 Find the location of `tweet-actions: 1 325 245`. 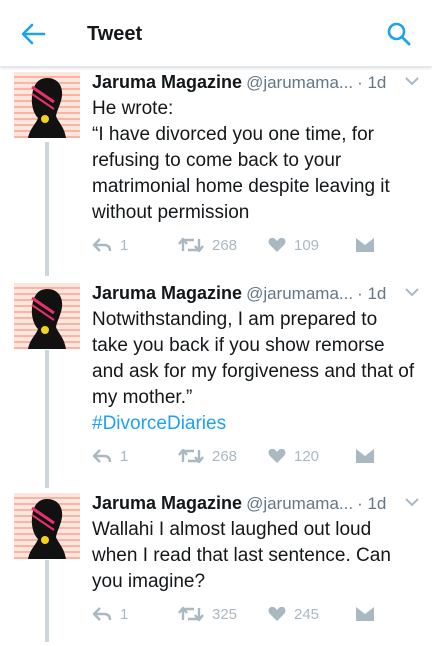

tweet-actions: 1 325 245 is located at coordinates (242, 614).